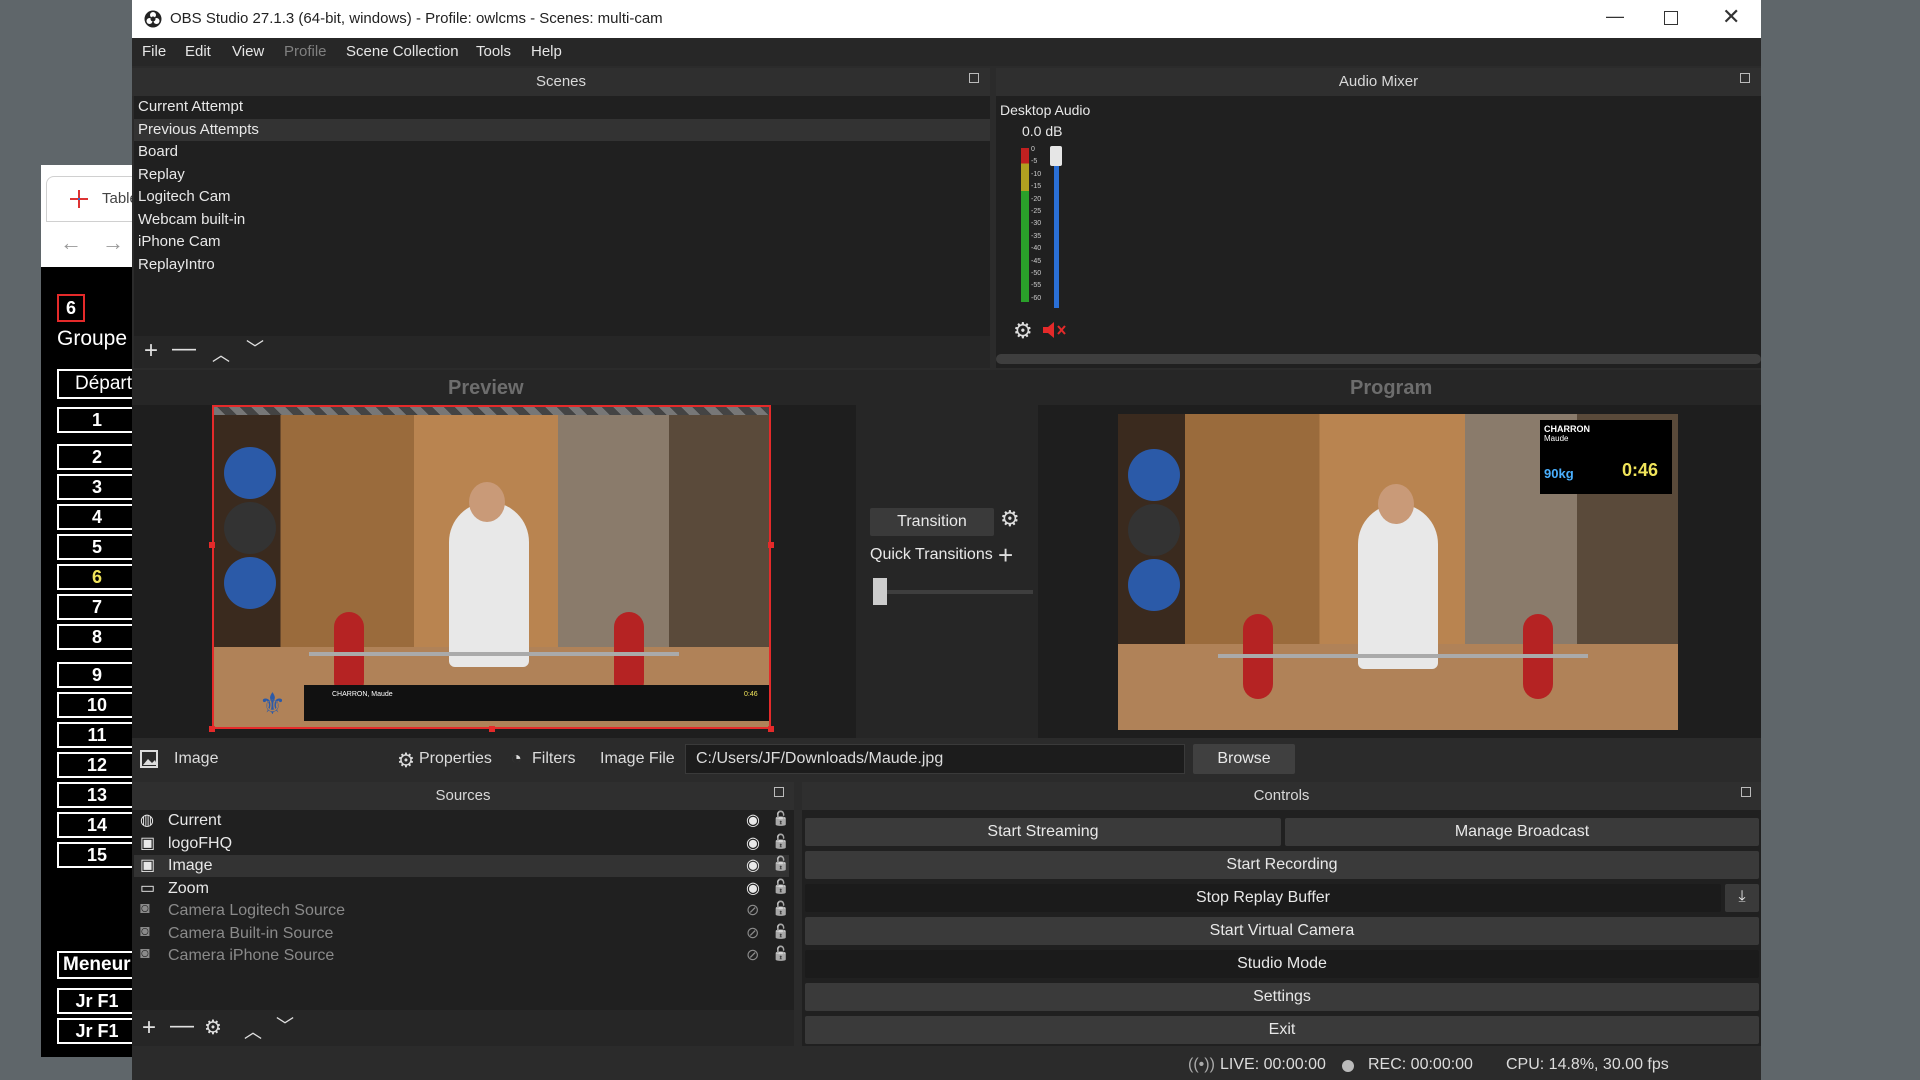 Image resolution: width=1920 pixels, height=1080 pixels. What do you see at coordinates (1348, 1066) in the screenshot?
I see `rec-dot-icon` at bounding box center [1348, 1066].